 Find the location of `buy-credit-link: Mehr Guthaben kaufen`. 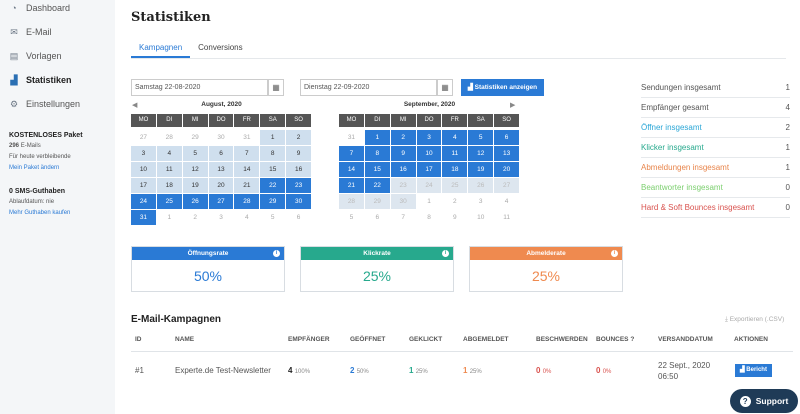

buy-credit-link: Mehr Guthaben kaufen is located at coordinates (62, 213).